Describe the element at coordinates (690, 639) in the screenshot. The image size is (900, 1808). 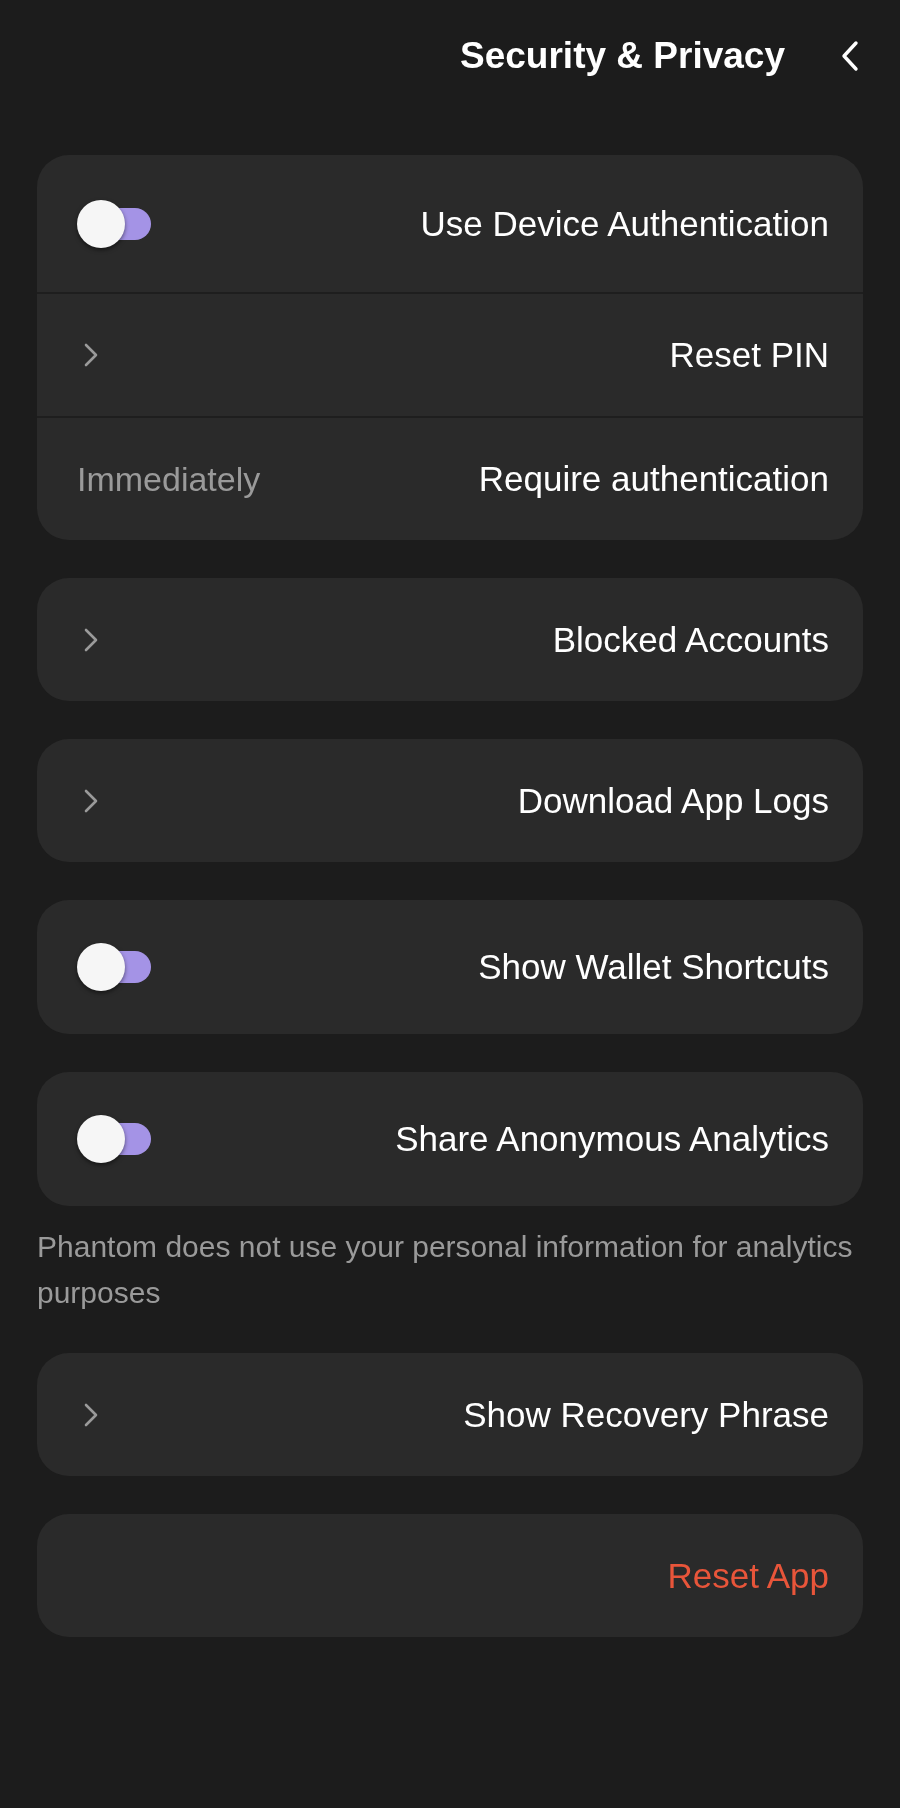
I see `setting-label: Blocked Accounts` at that location.